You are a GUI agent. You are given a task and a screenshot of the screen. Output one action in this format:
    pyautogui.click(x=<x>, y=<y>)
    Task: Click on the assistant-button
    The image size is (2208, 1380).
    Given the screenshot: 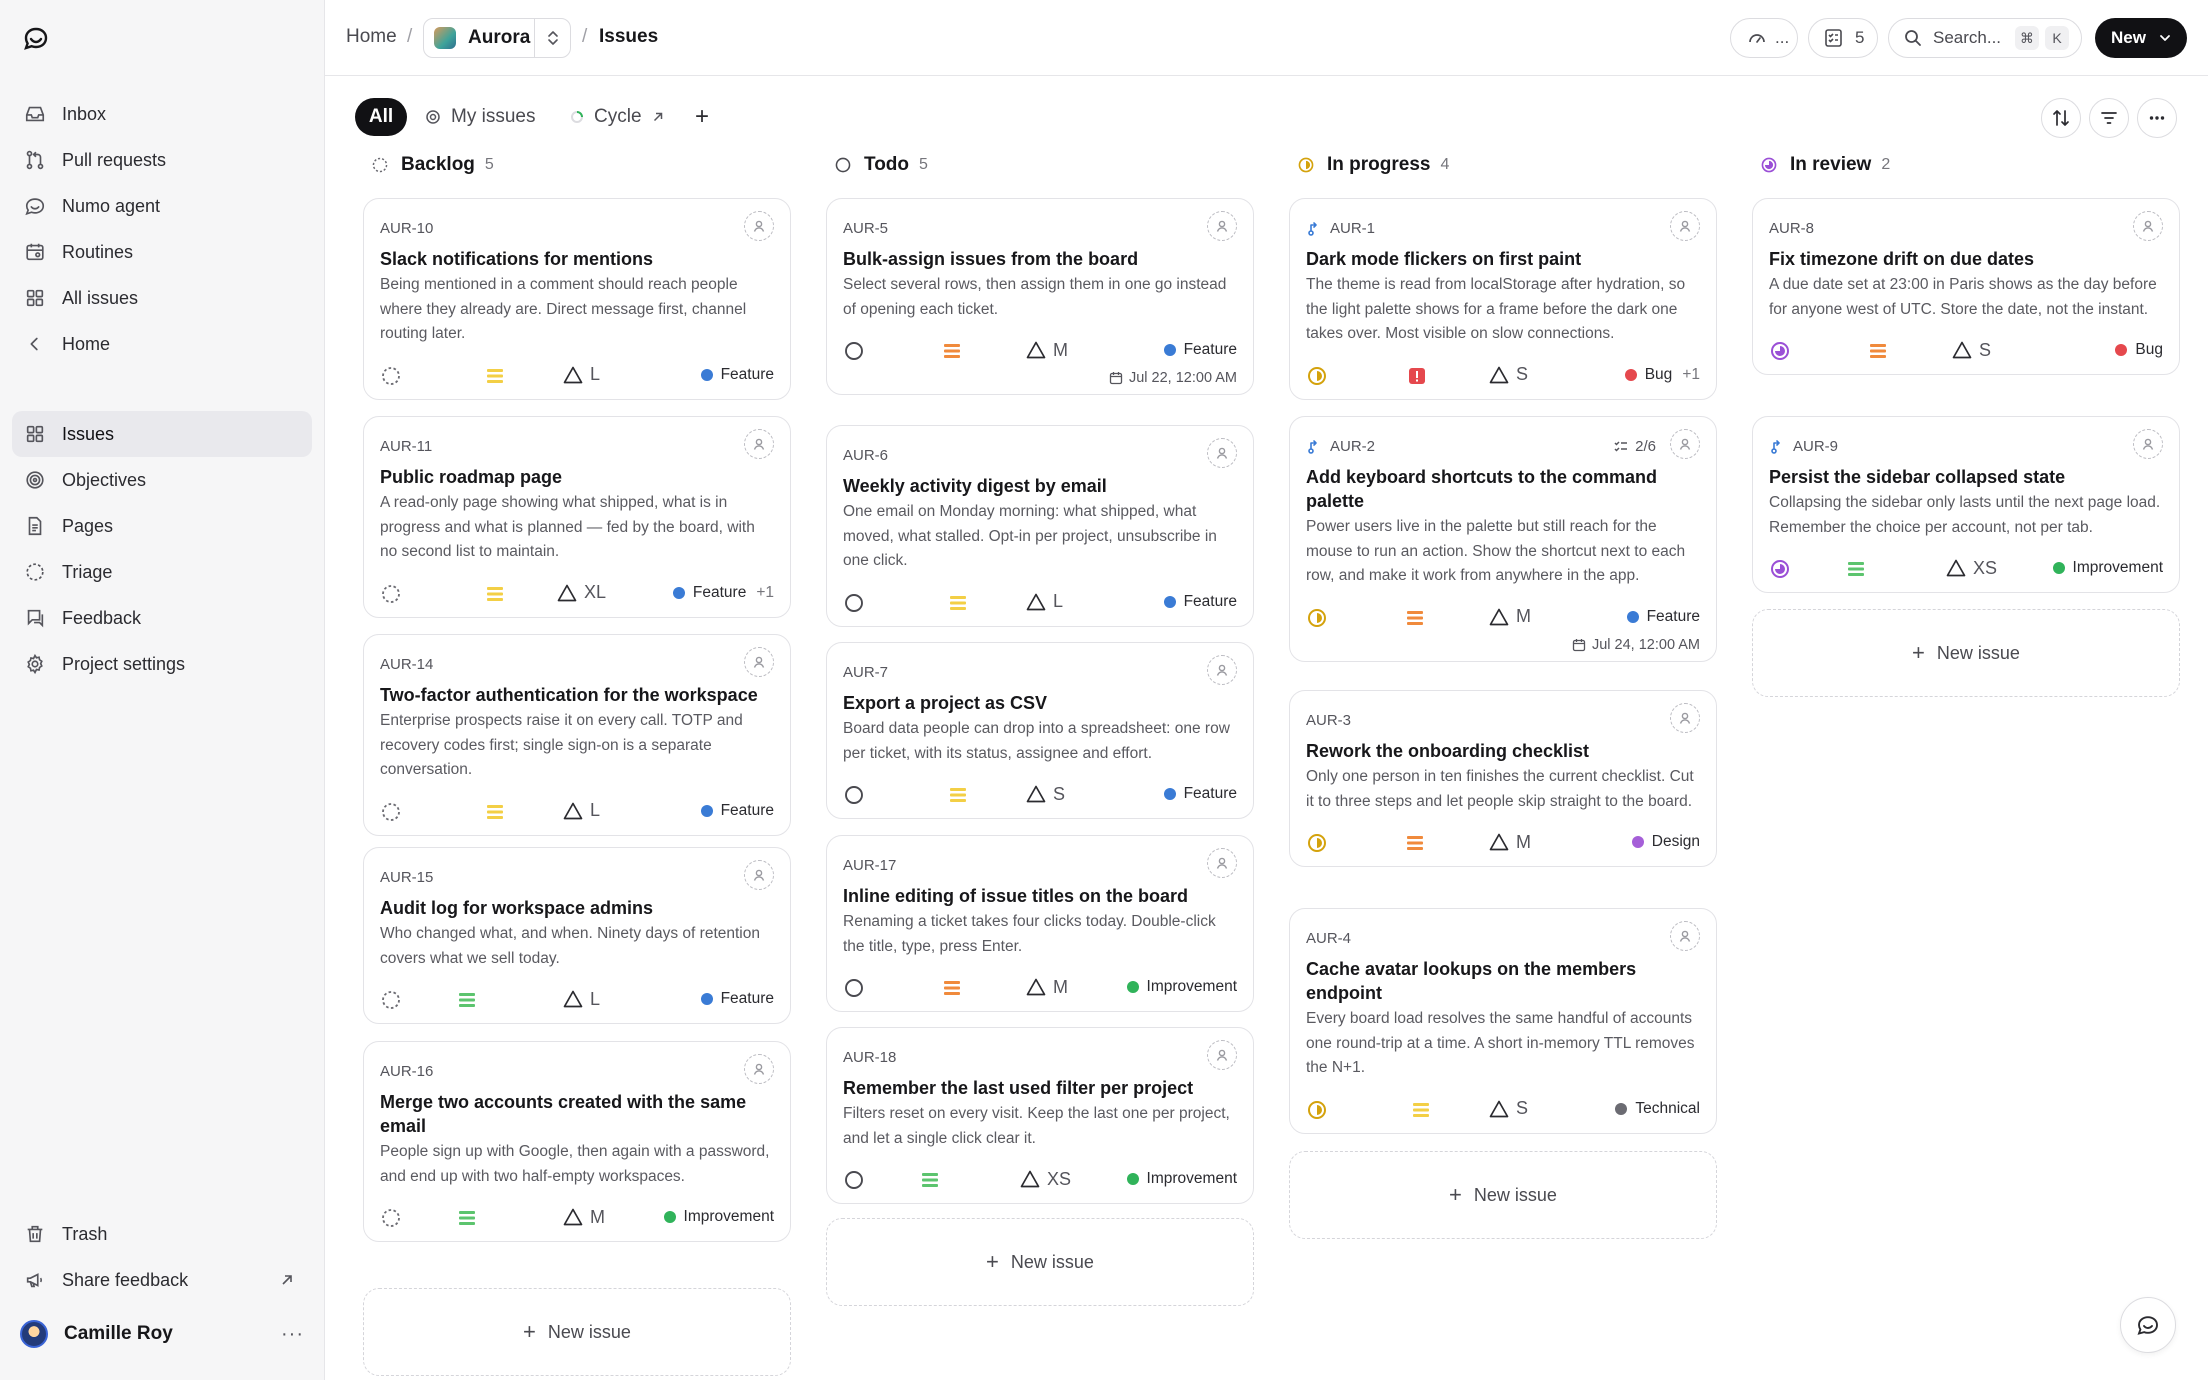 What is the action you would take?
    pyautogui.click(x=2148, y=1325)
    